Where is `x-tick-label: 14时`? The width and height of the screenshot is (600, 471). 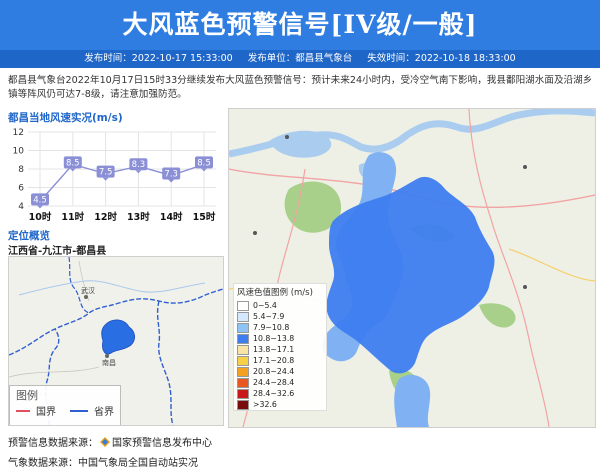
x-tick-label: 14时 is located at coordinates (171, 217).